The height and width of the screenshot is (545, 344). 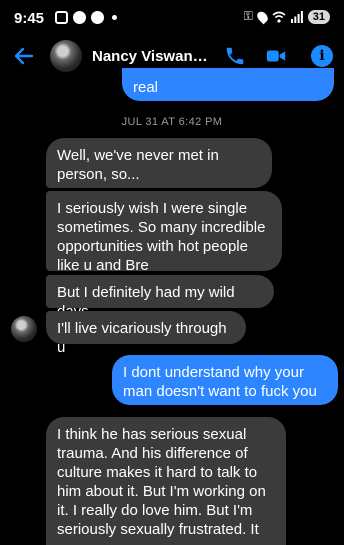 I want to click on signal-icon, so click(x=296, y=16).